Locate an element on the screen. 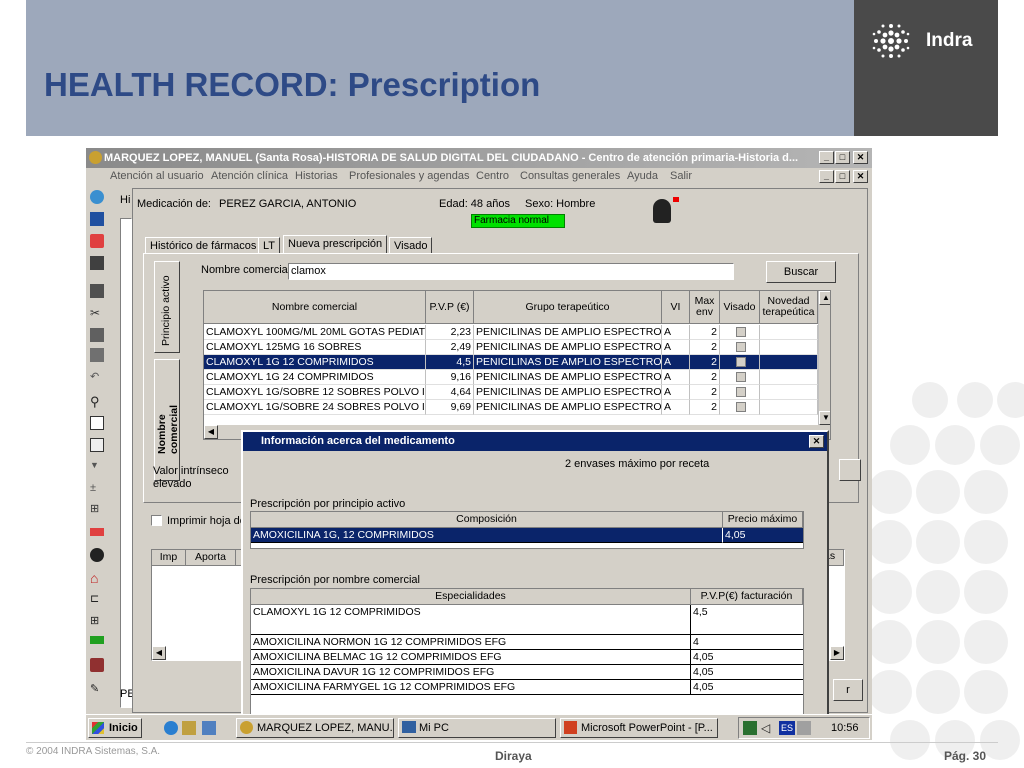  grid-header-max: Max env is located at coordinates (705, 307).